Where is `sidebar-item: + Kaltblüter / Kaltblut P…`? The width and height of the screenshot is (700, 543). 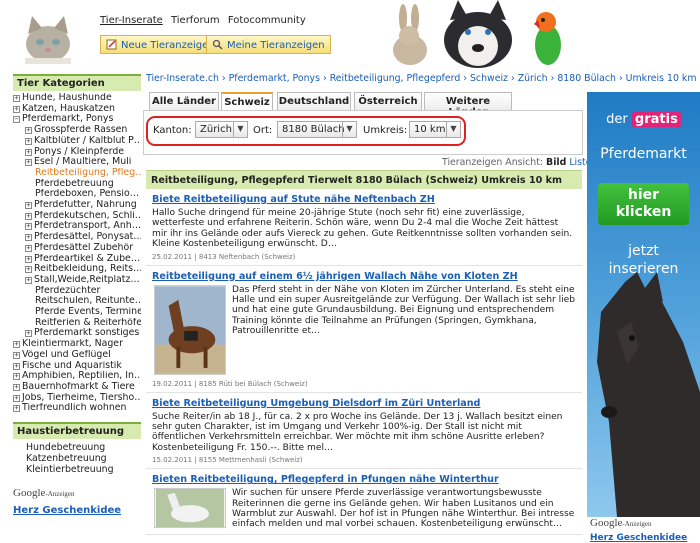
sidebar-item: + Kaltblüter / Kaltblut P… is located at coordinates (77, 141).